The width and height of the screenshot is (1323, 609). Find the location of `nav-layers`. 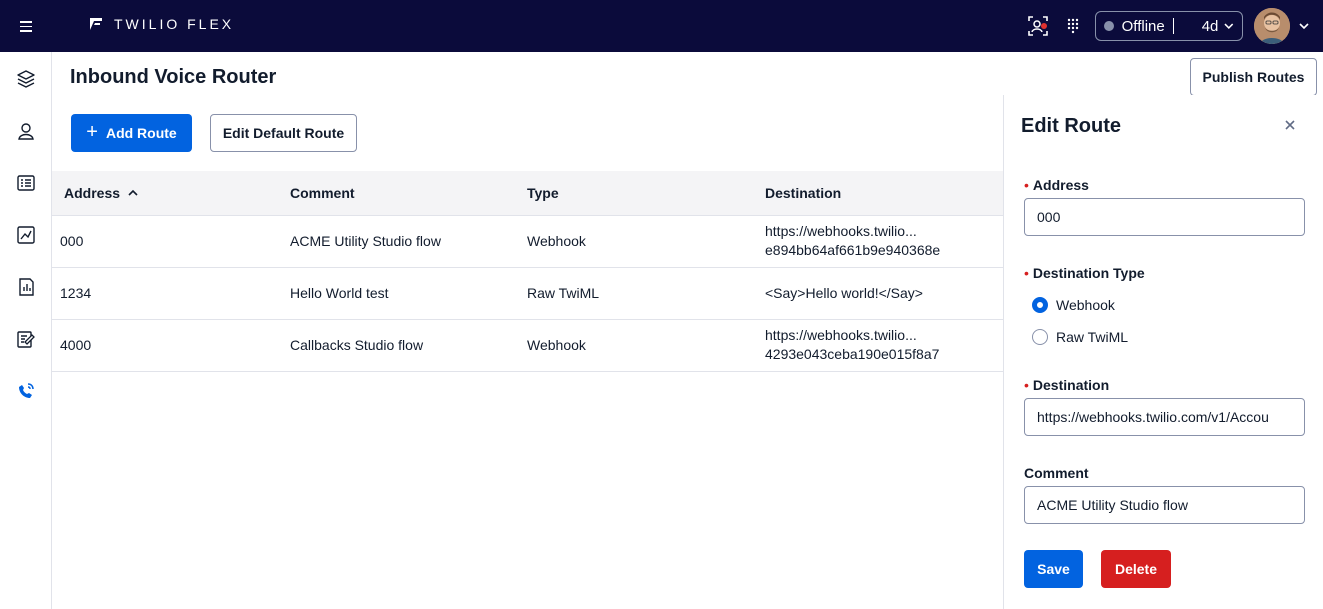

nav-layers is located at coordinates (26, 79).